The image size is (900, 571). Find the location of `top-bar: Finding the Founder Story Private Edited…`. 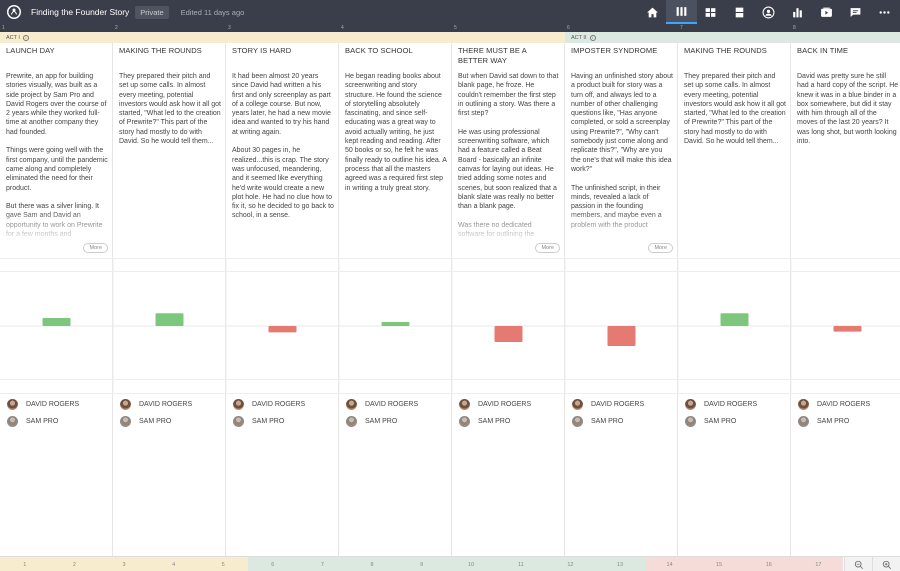

top-bar: Finding the Founder Story Private Edited… is located at coordinates (450, 12).